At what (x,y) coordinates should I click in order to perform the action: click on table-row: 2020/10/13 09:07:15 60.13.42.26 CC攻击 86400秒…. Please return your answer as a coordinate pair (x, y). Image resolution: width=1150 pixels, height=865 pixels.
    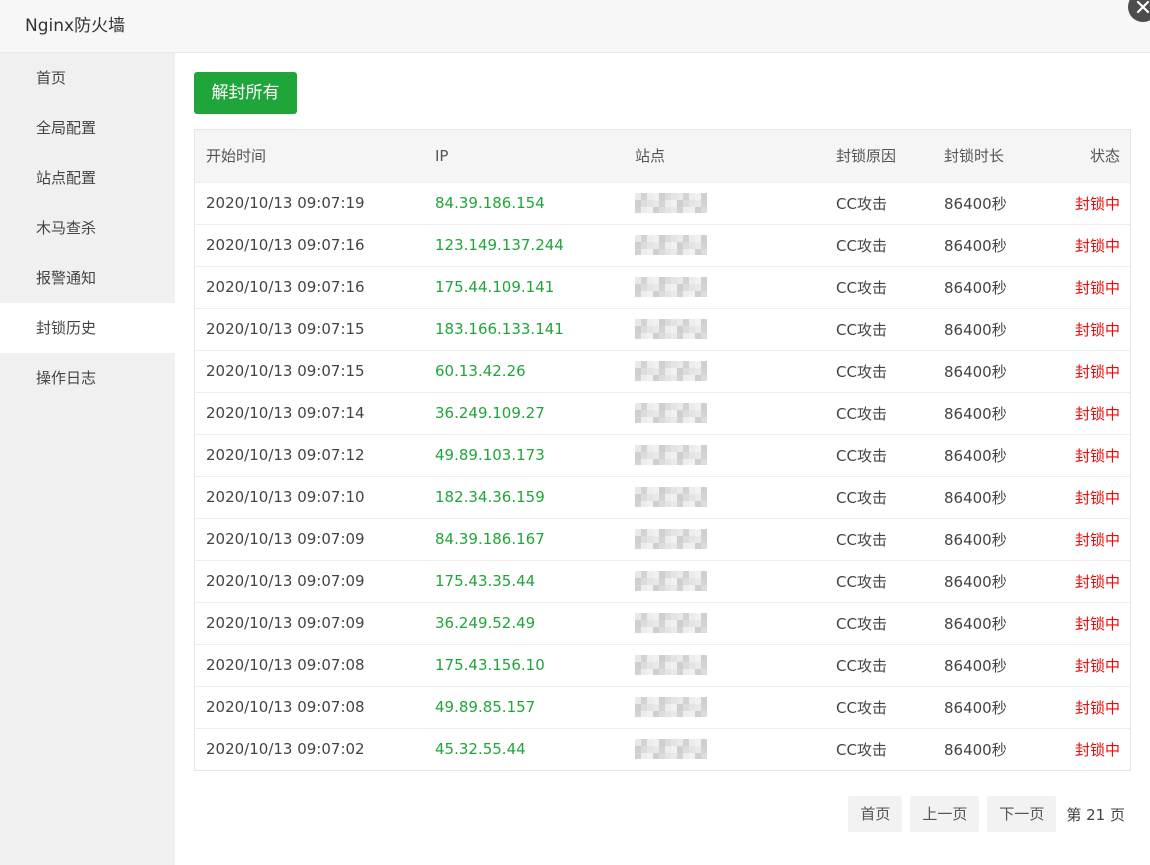
    Looking at the image, I should click on (662, 371).